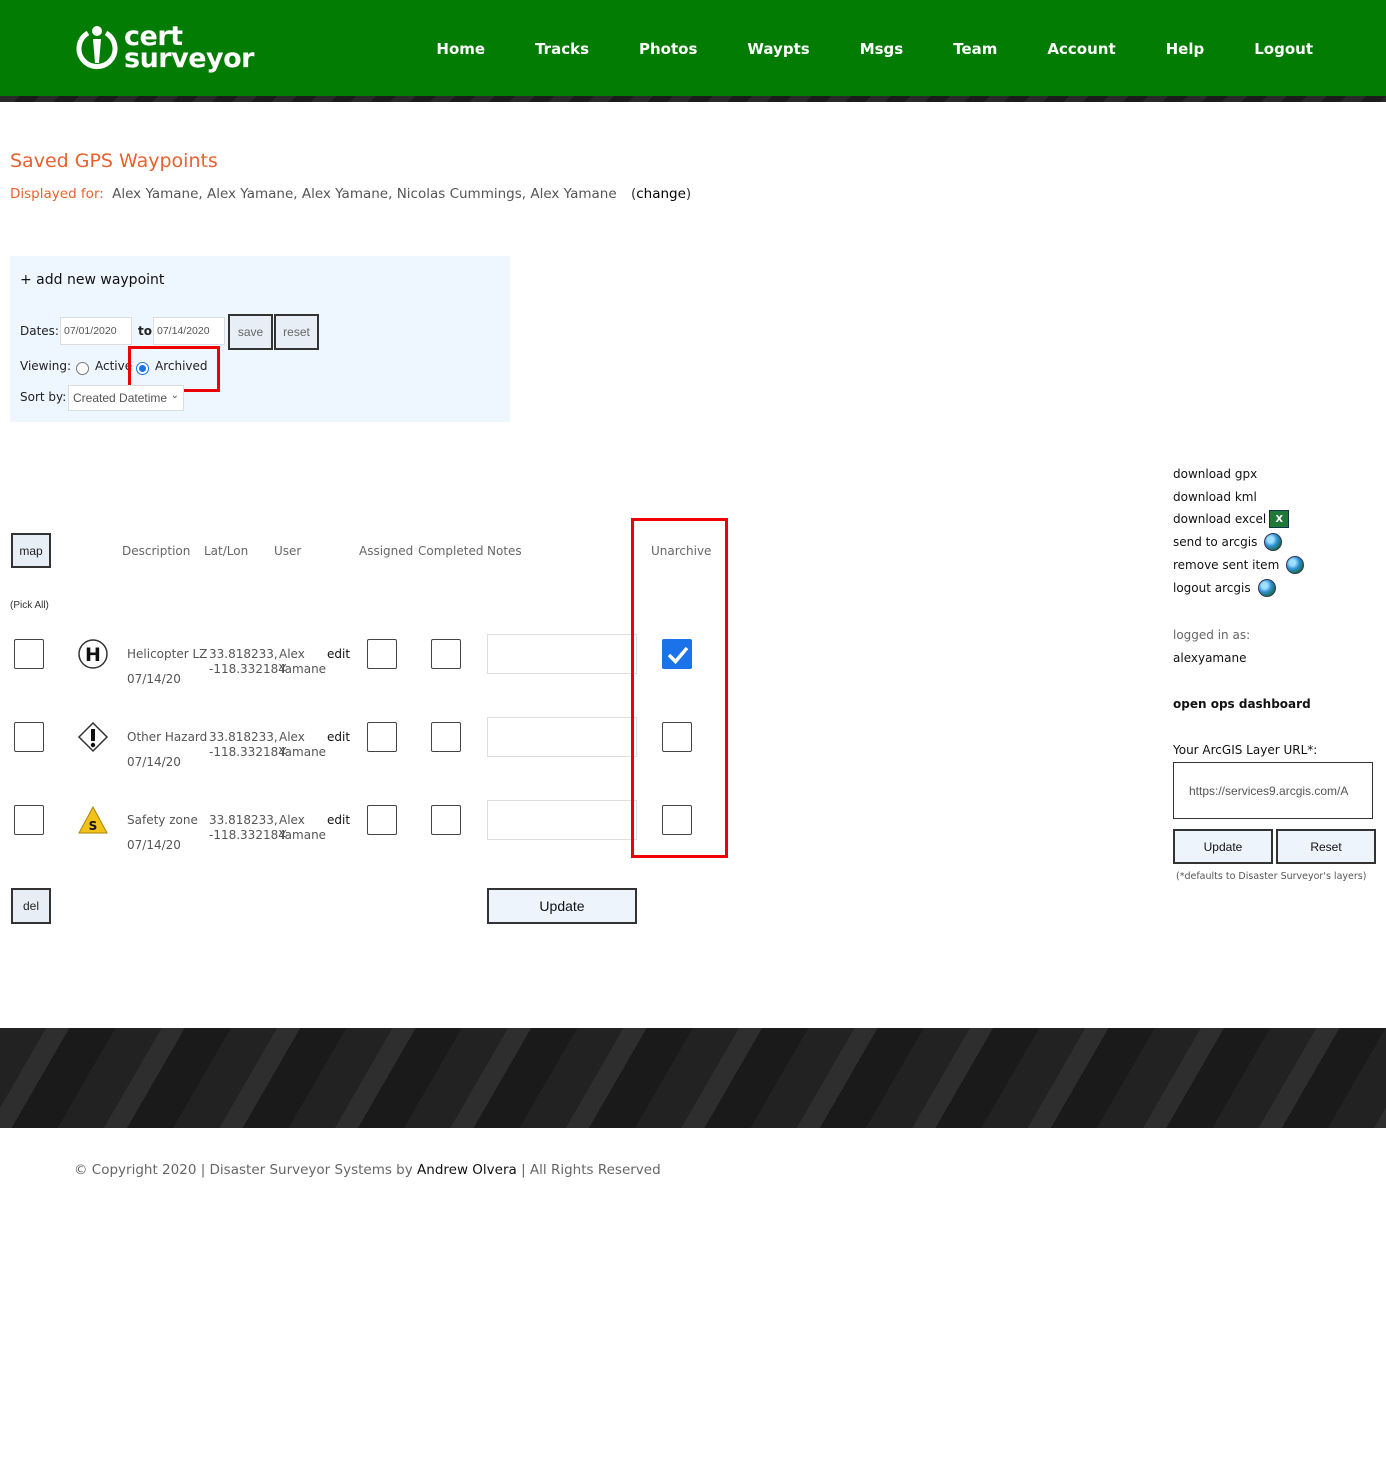 The height and width of the screenshot is (1461, 1386). What do you see at coordinates (93, 822) in the screenshot?
I see `safety-zone-icon: S` at bounding box center [93, 822].